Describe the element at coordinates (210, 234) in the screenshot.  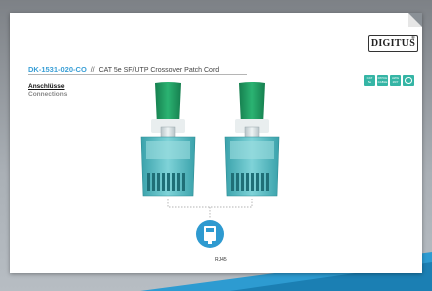
I see `rj45-icon` at that location.